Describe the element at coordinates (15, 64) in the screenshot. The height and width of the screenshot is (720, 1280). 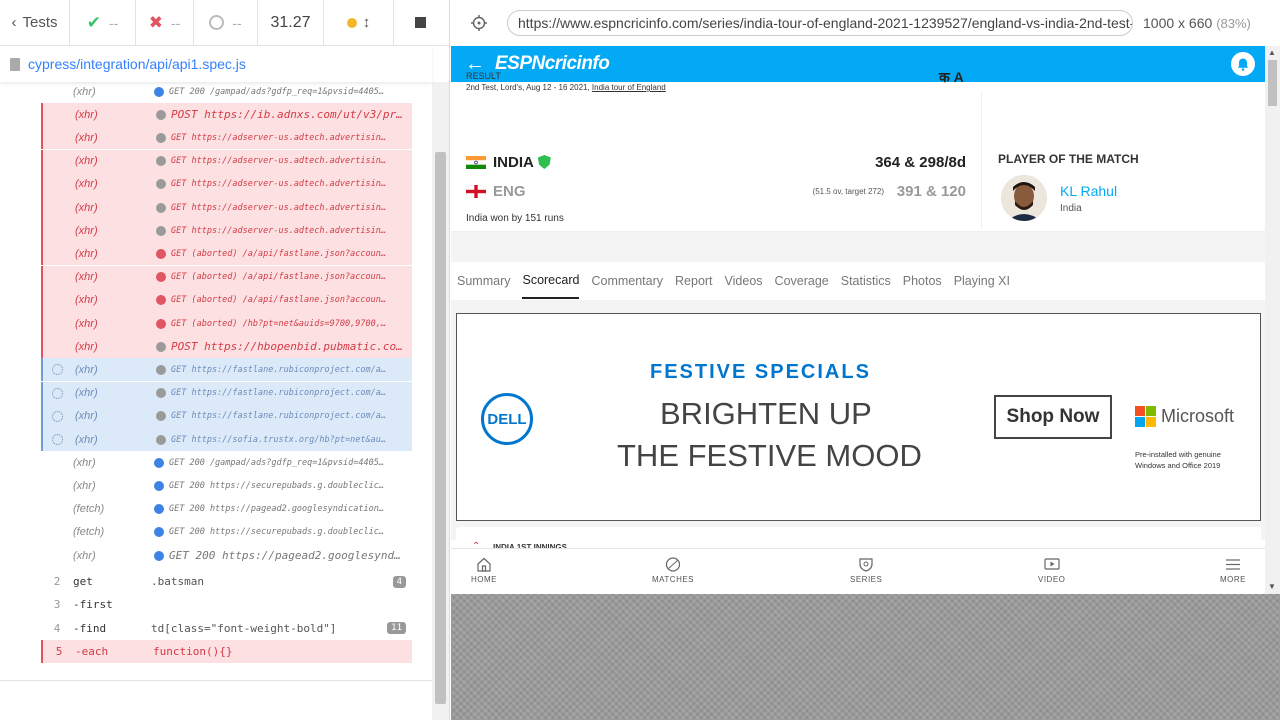
I see `file-icon` at that location.